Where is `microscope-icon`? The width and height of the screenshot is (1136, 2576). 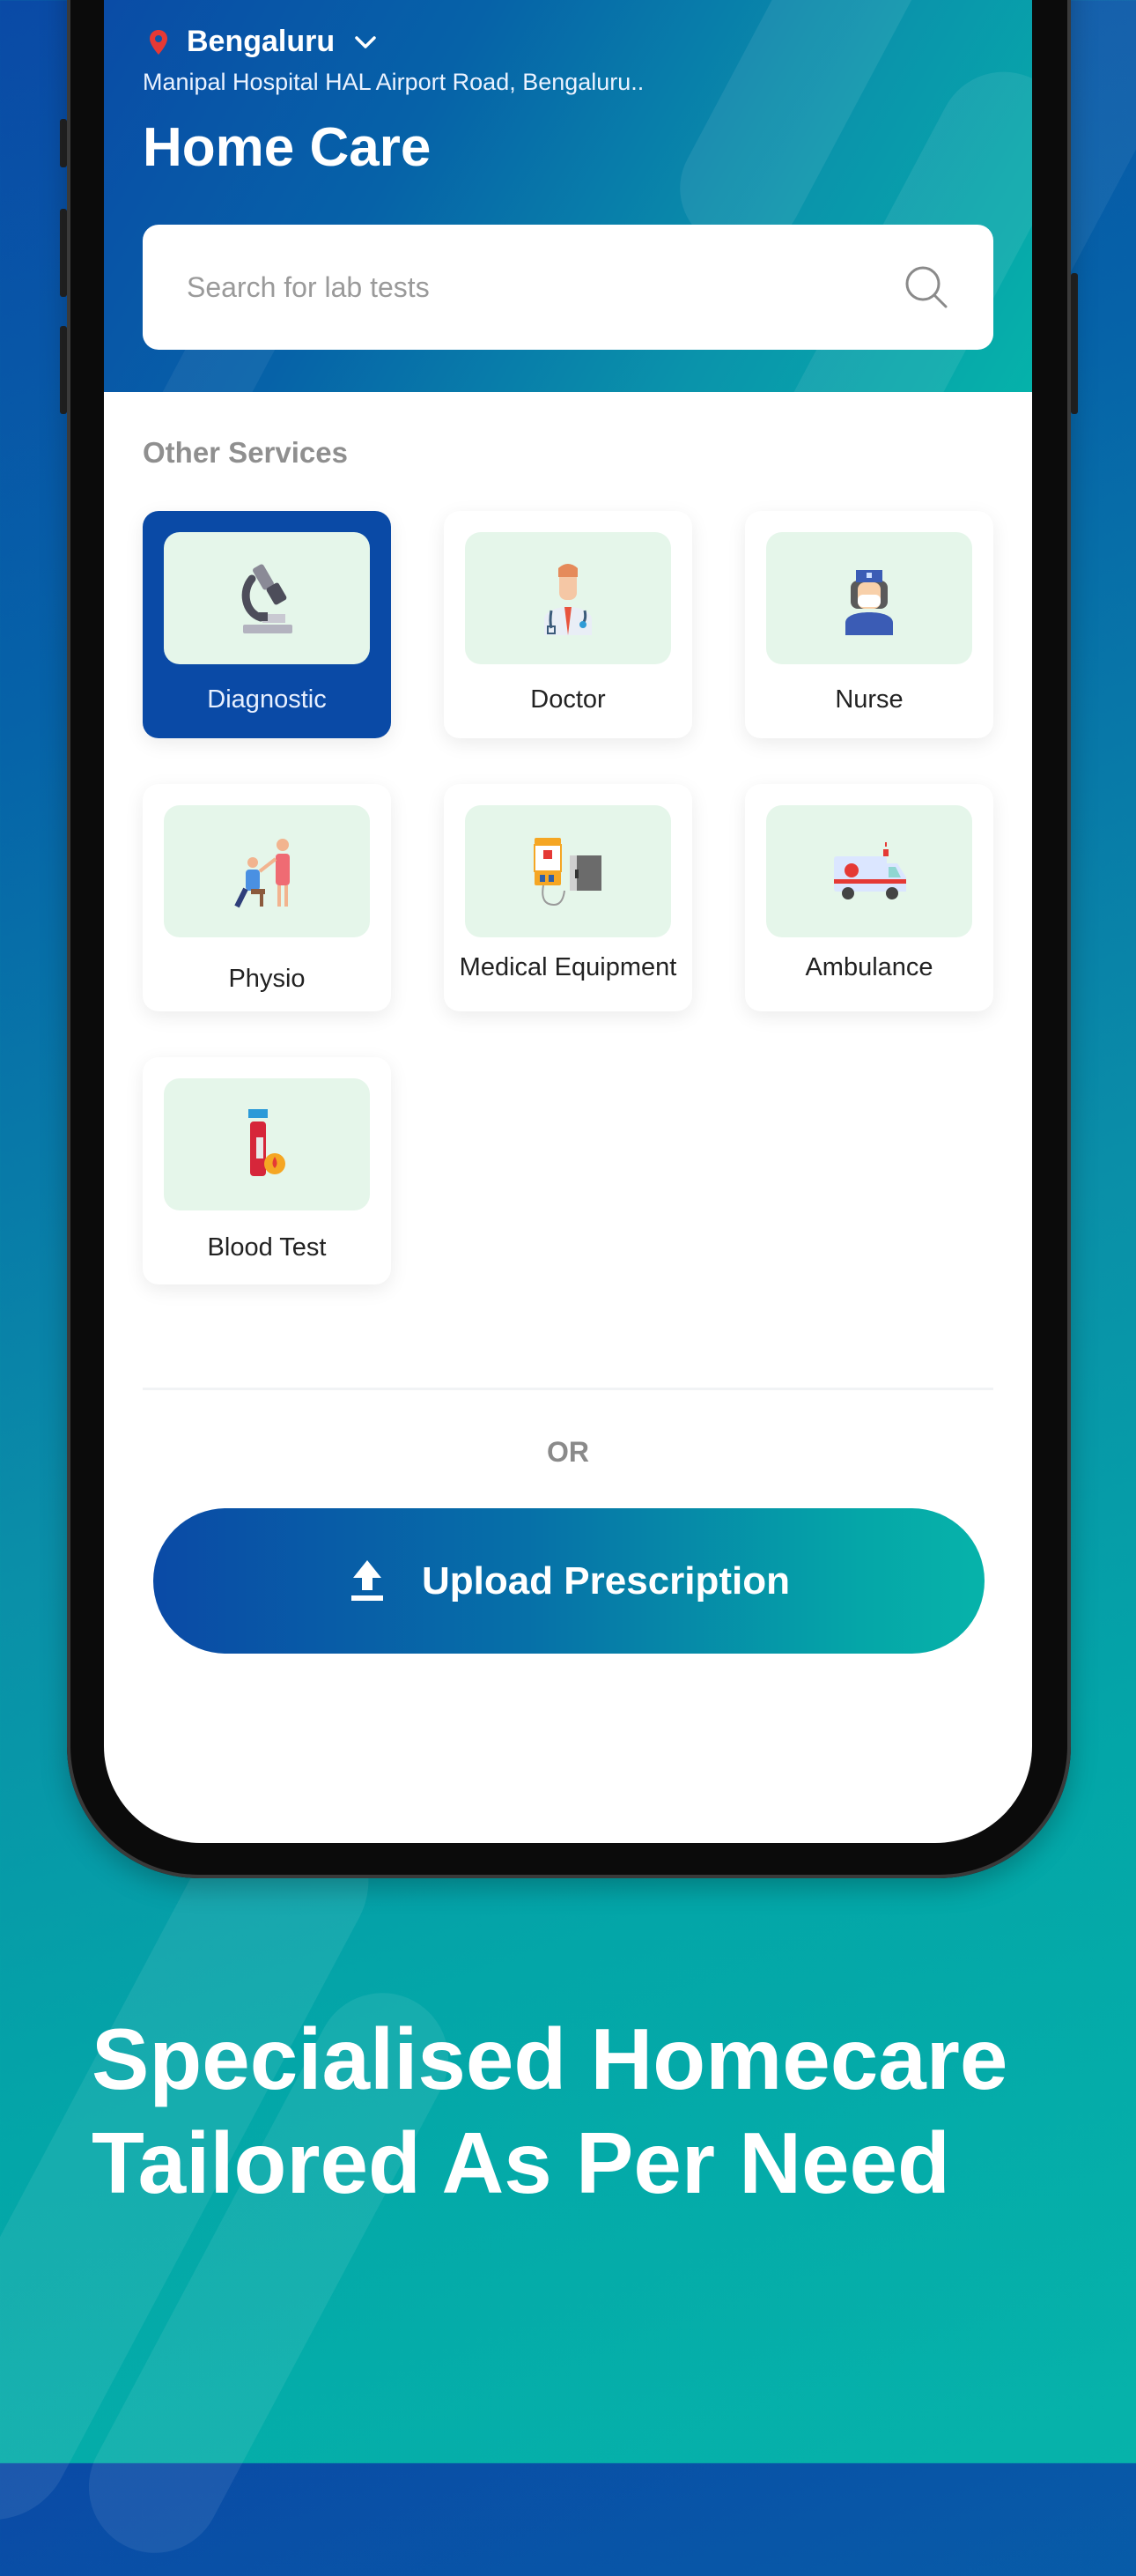 microscope-icon is located at coordinates (267, 598).